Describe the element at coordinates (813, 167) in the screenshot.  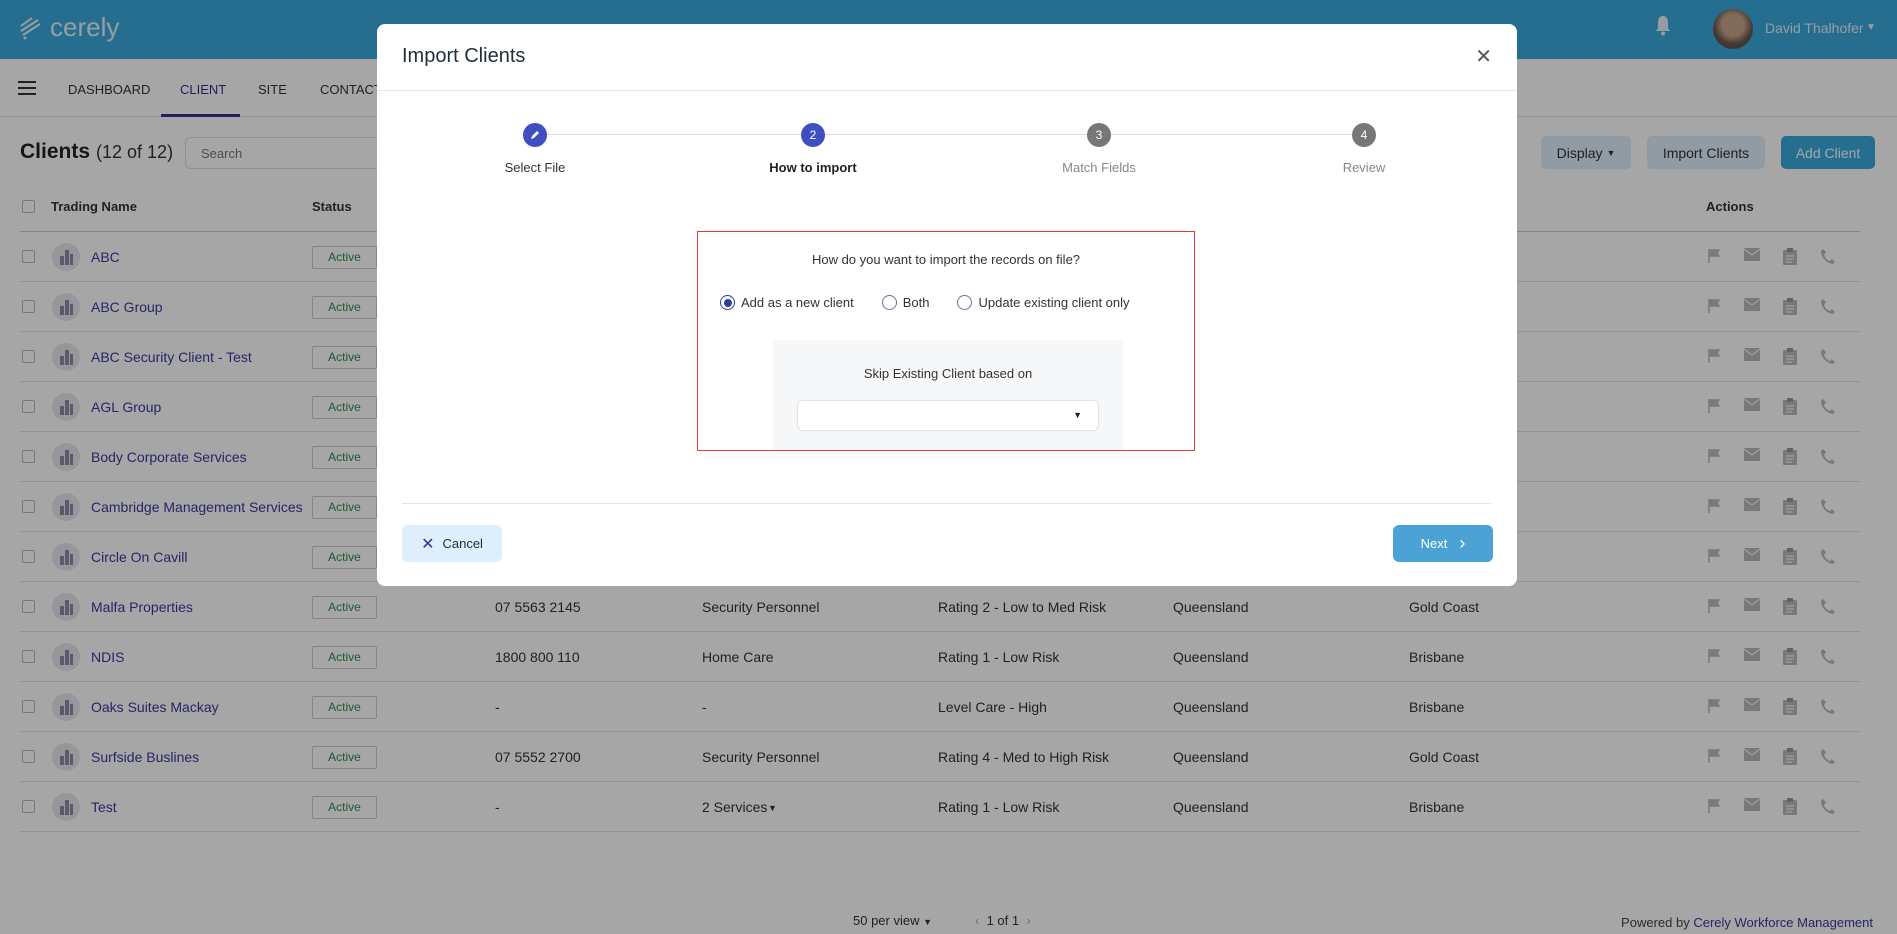
I see `step-2-label: How to import` at that location.